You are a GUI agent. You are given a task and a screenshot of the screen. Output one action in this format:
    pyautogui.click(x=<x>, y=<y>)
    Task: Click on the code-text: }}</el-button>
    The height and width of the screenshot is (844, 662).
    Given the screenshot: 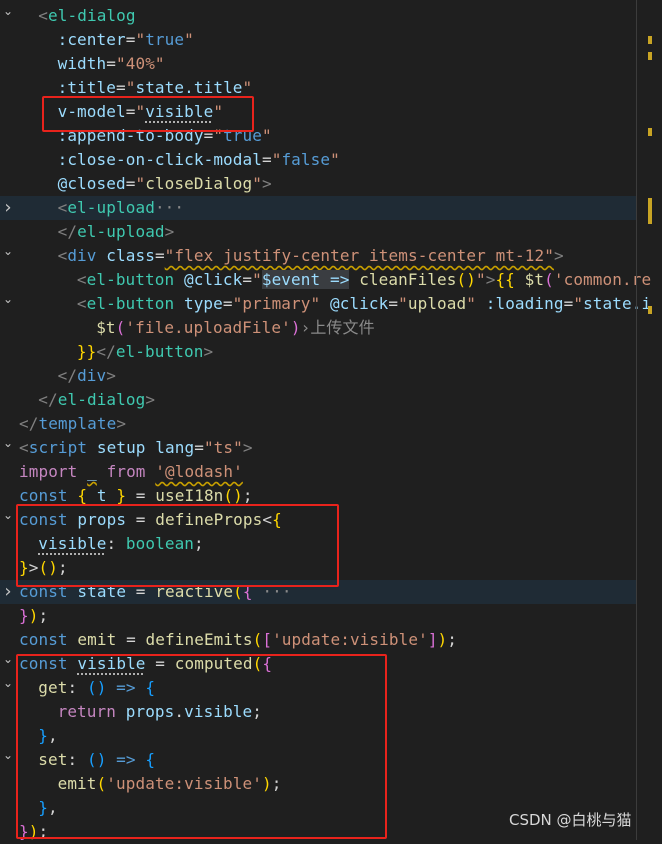 What is the action you would take?
    pyautogui.click(x=145, y=352)
    